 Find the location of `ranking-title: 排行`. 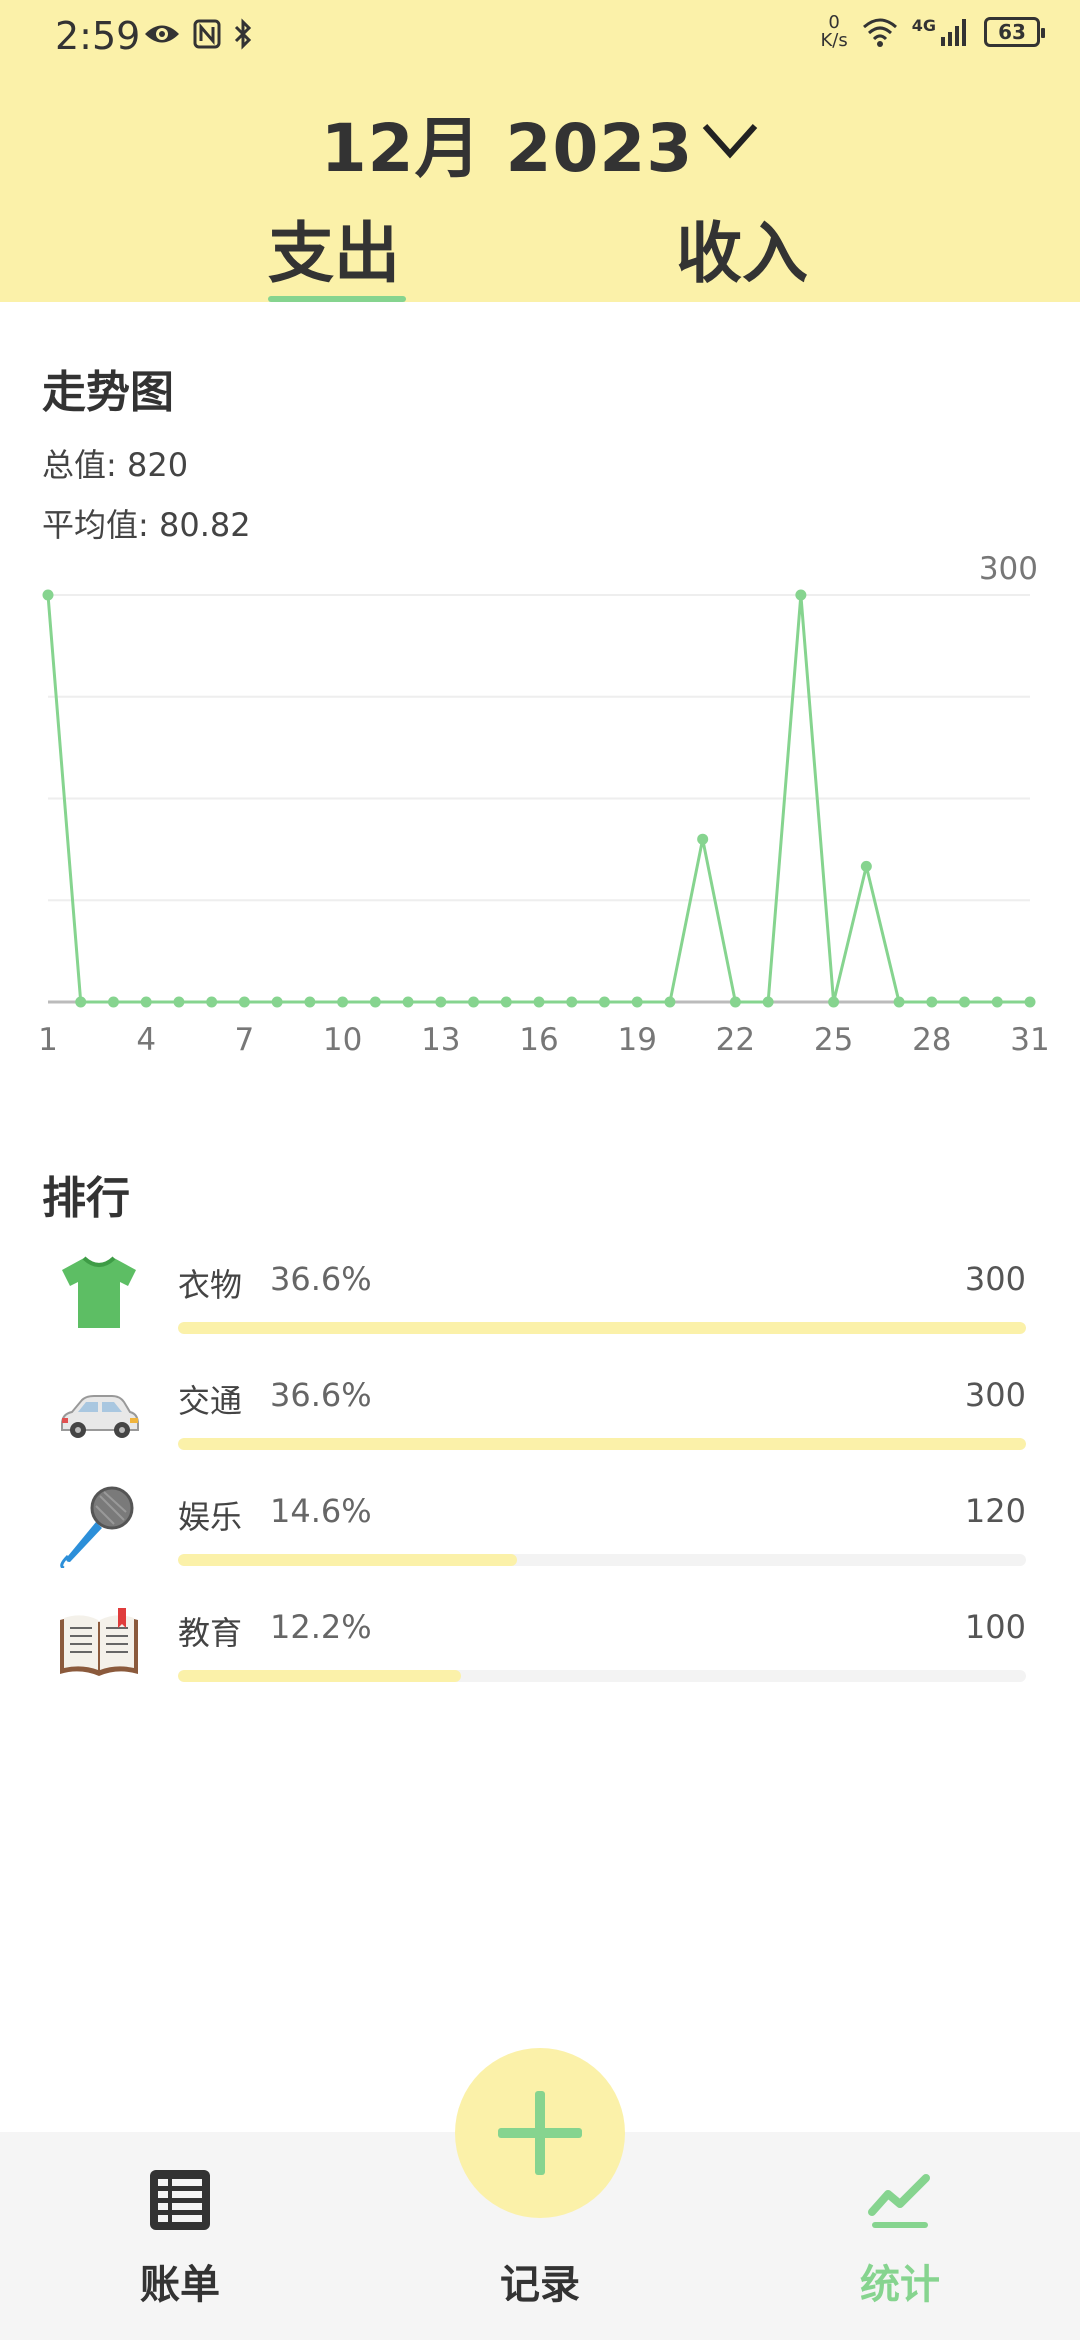

ranking-title: 排行 is located at coordinates (86, 1198).